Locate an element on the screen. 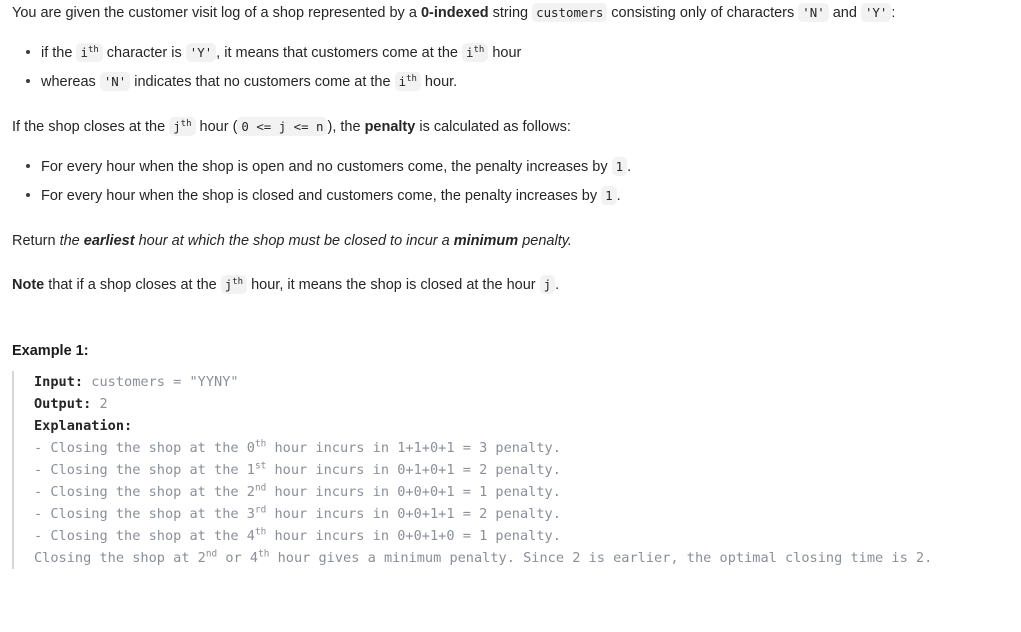 This screenshot has height=632, width=1021. output-value: 2 is located at coordinates (99, 404).